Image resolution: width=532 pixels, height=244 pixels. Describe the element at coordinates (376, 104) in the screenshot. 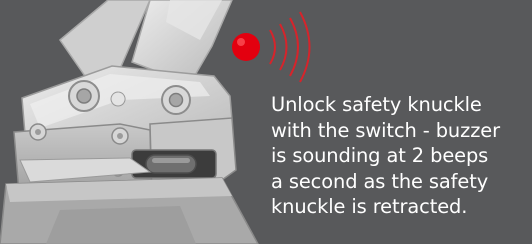

I see `caption-line-1: Unlock safety knuckle` at that location.